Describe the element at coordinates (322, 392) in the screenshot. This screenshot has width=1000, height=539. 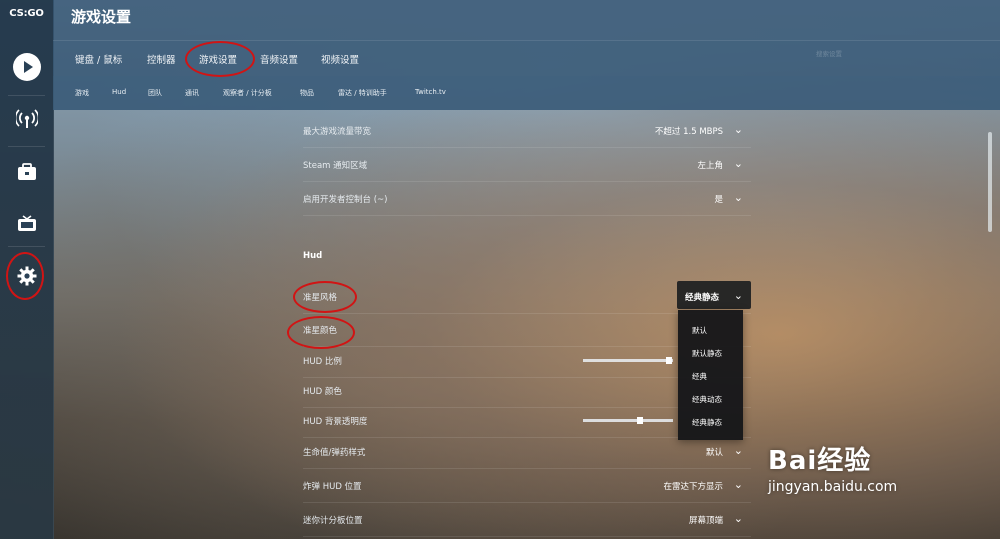
I see `setting-label: HUD 颜色` at that location.